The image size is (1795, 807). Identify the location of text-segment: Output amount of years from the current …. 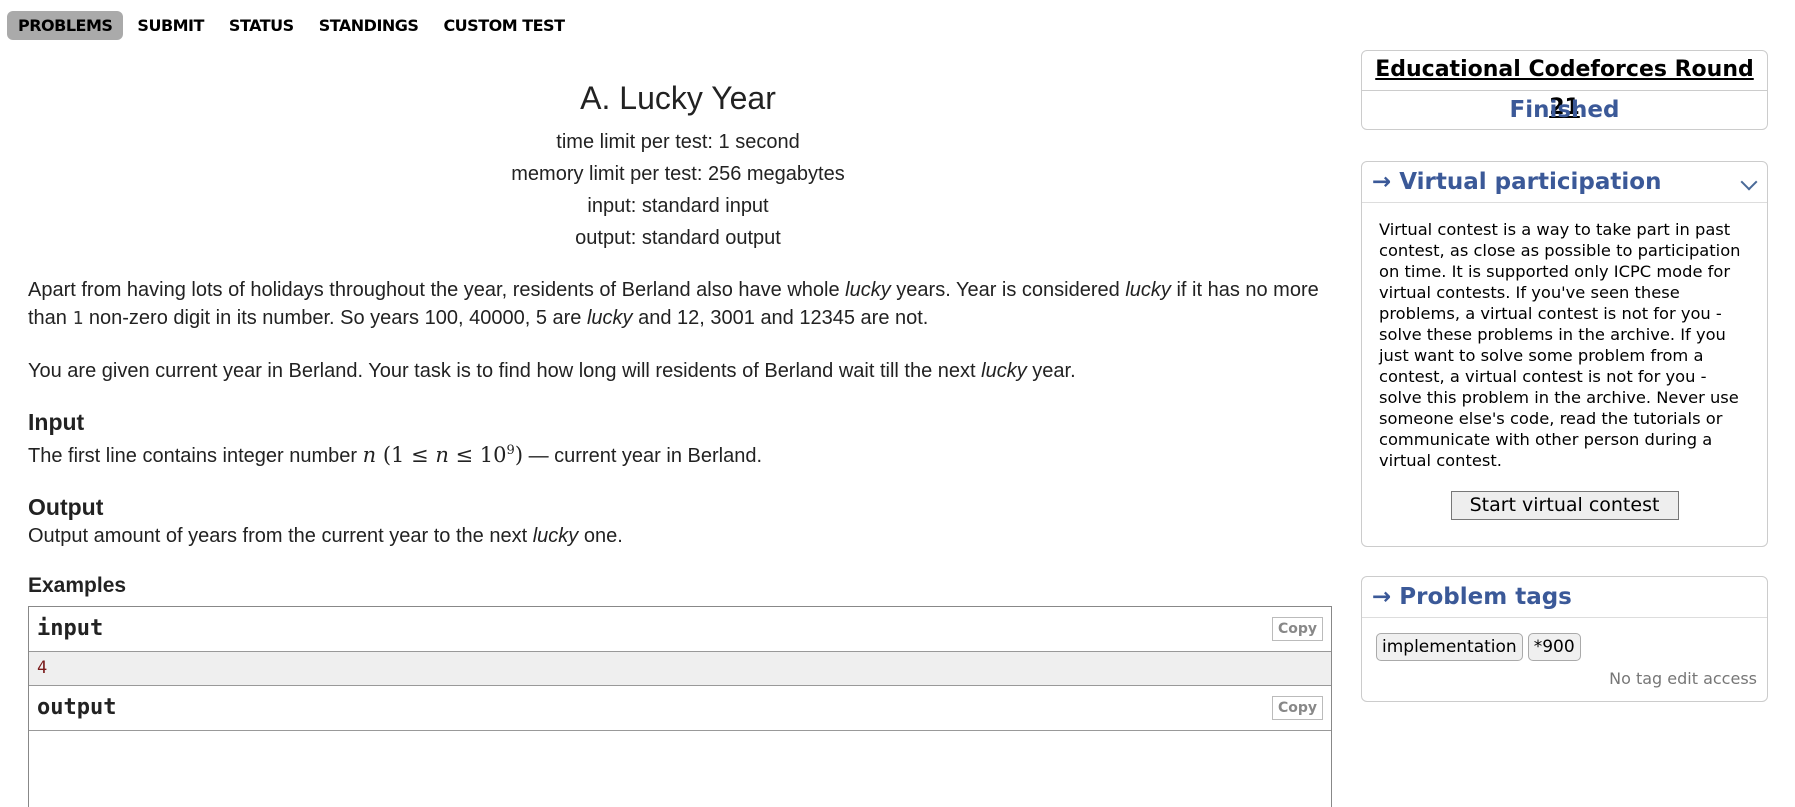
(280, 536).